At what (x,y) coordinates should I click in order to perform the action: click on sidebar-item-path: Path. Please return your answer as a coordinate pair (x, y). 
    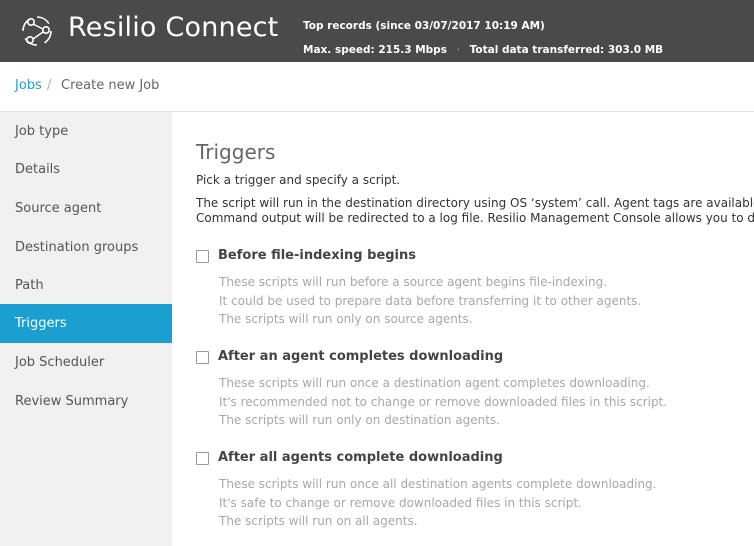
    Looking at the image, I should click on (86, 285).